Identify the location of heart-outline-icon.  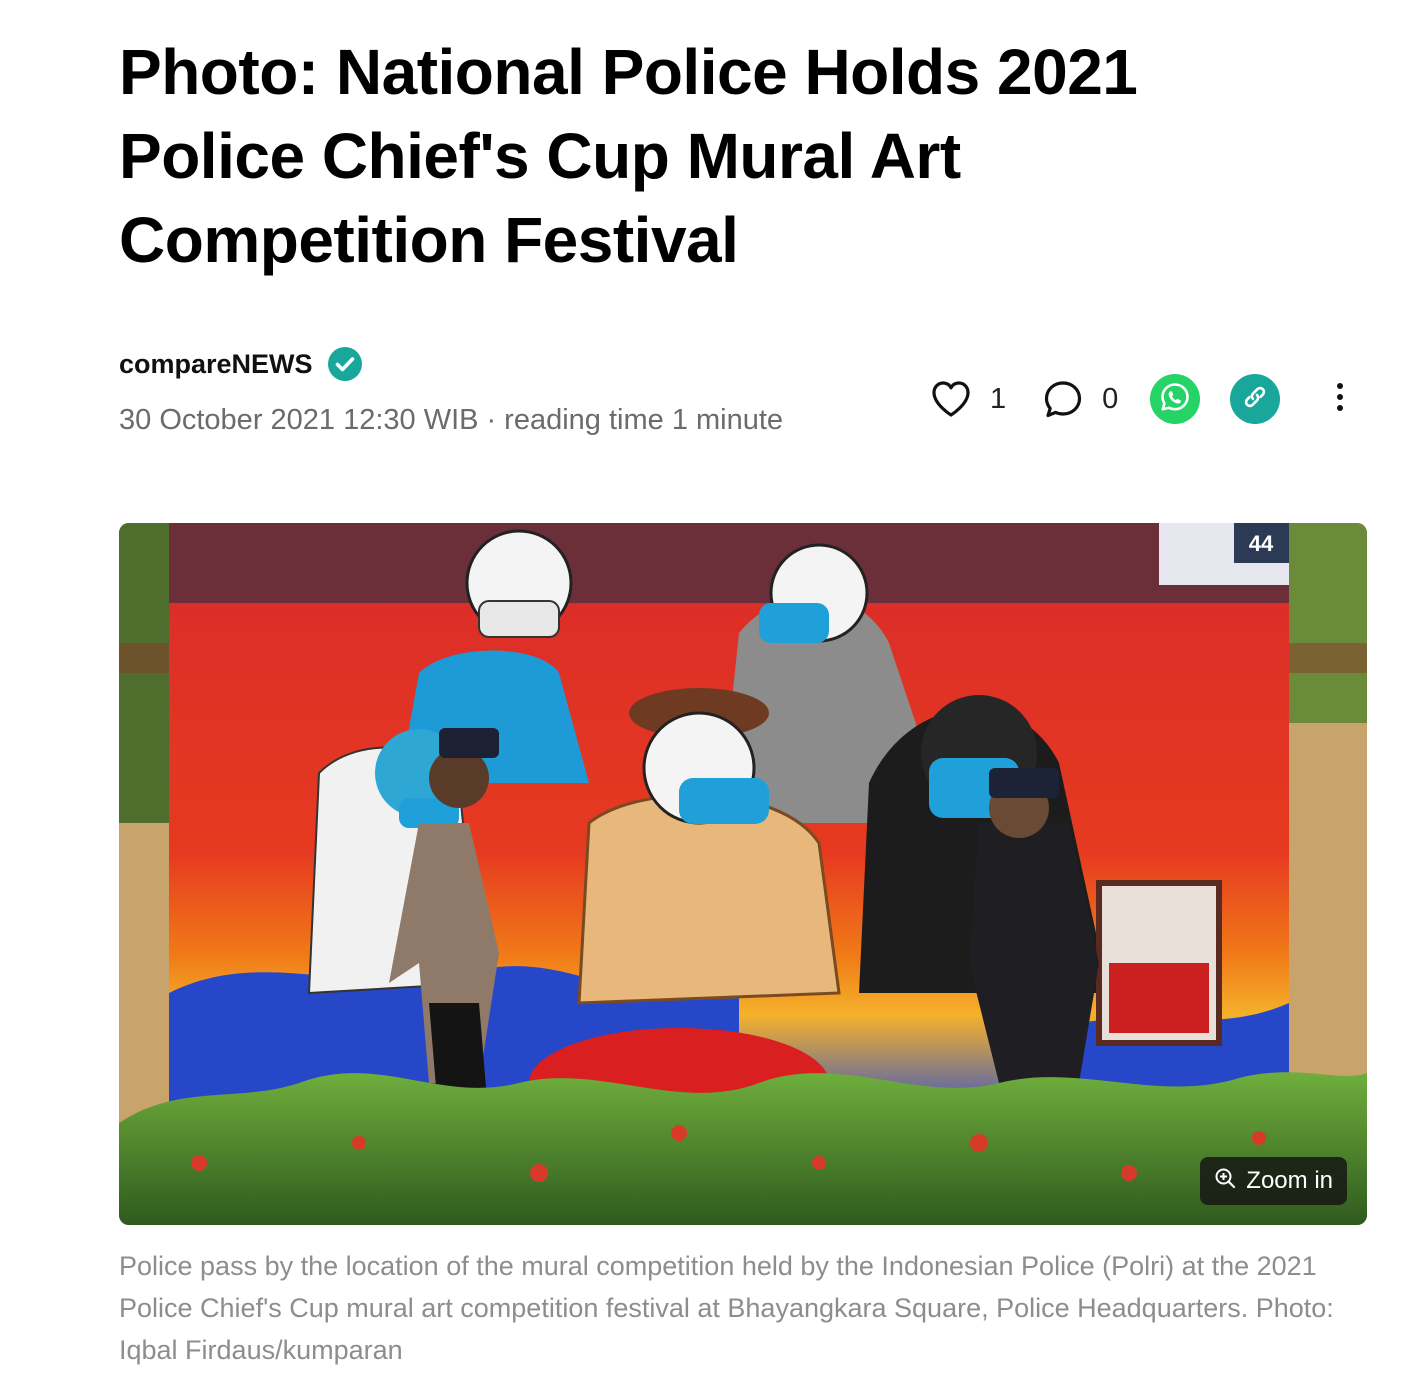
(951, 399).